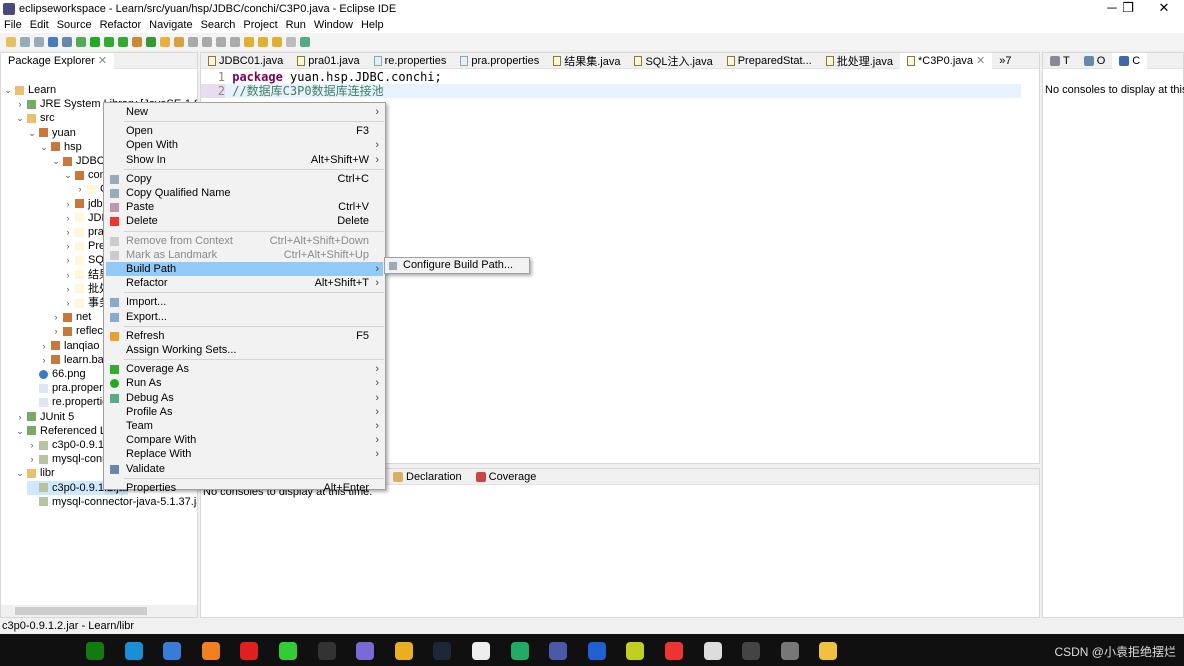 Image resolution: width=1184 pixels, height=666 pixels. Describe the element at coordinates (218, 25) in the screenshot. I see `menu-search: Search` at that location.